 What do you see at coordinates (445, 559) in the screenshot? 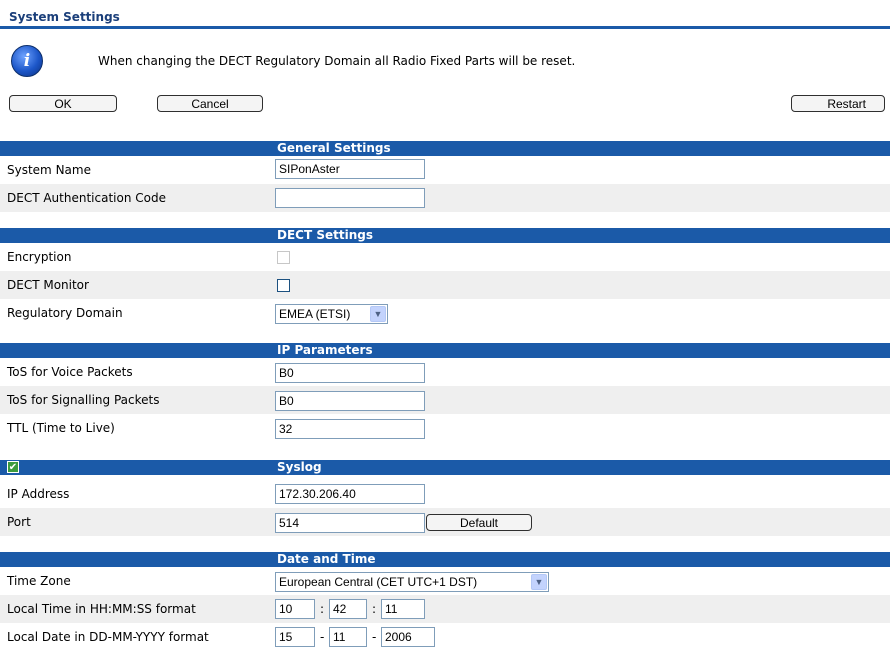
I see `section-header-datetime: Date and Time` at bounding box center [445, 559].